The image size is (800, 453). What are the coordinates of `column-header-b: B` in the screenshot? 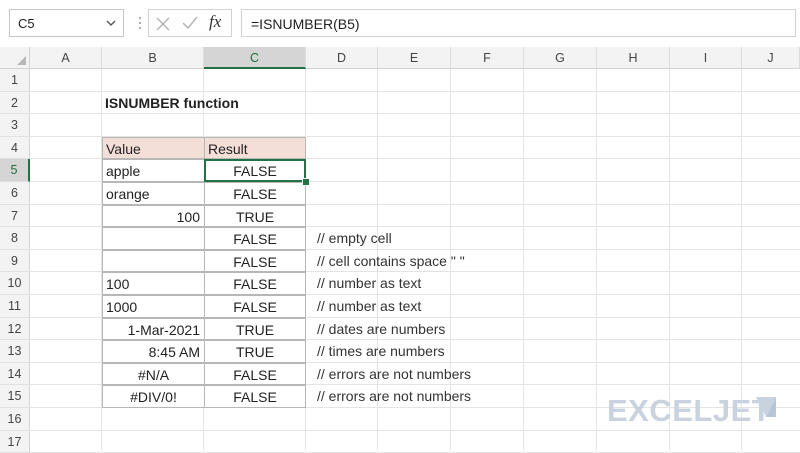 It's located at (153, 58).